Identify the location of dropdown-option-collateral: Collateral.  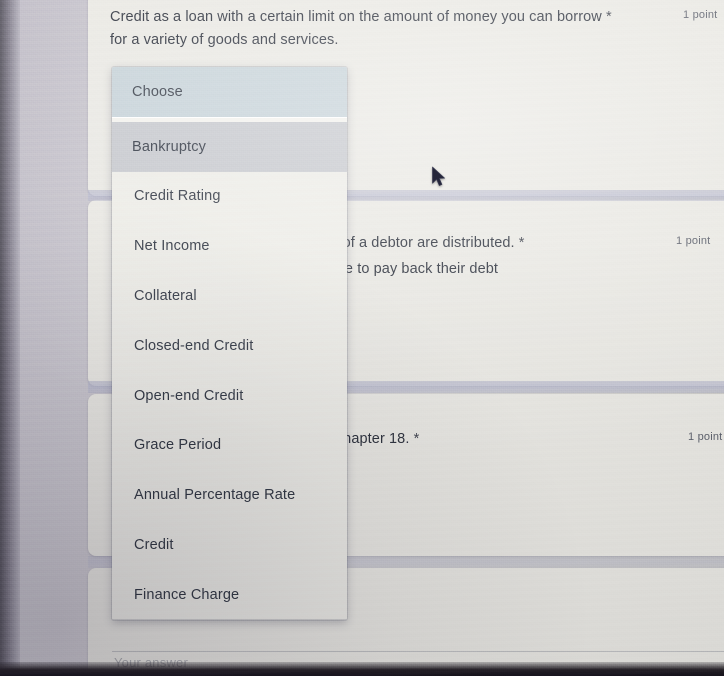
(229, 296).